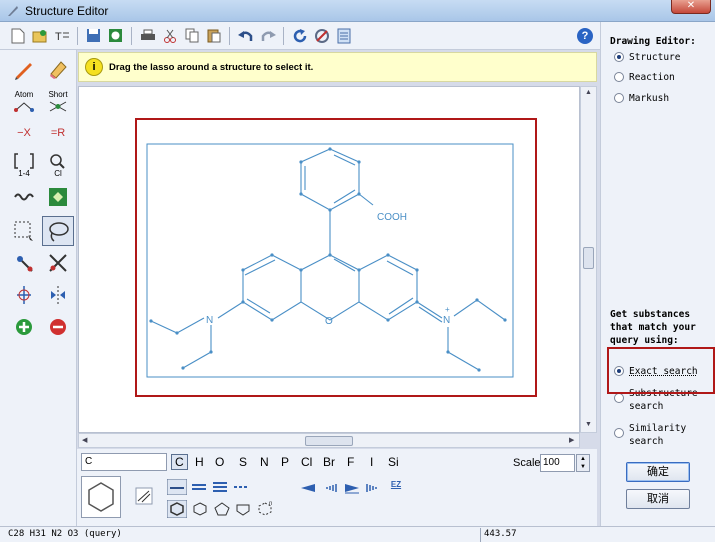 The image size is (715, 542). I want to click on any-bond-icon, so click(241, 487).